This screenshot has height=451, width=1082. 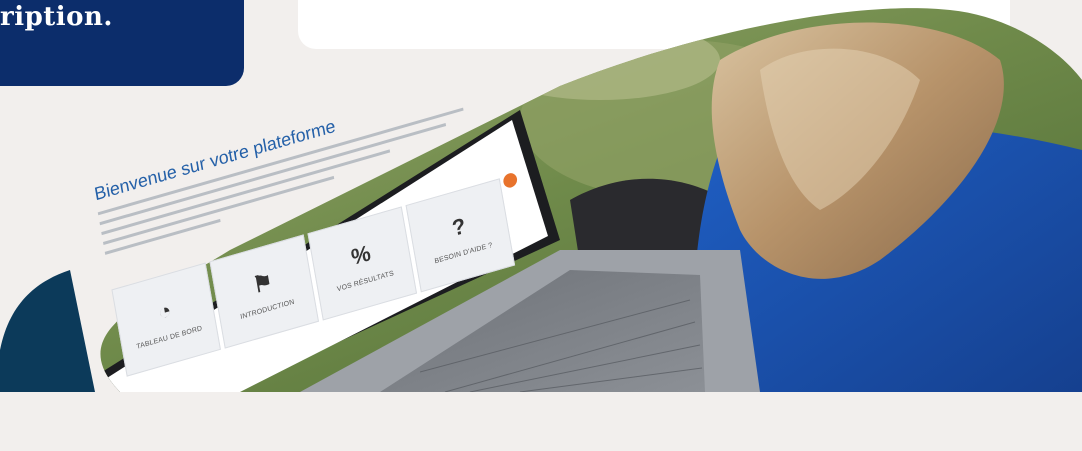 I want to click on help-chat-button, so click(x=510, y=180).